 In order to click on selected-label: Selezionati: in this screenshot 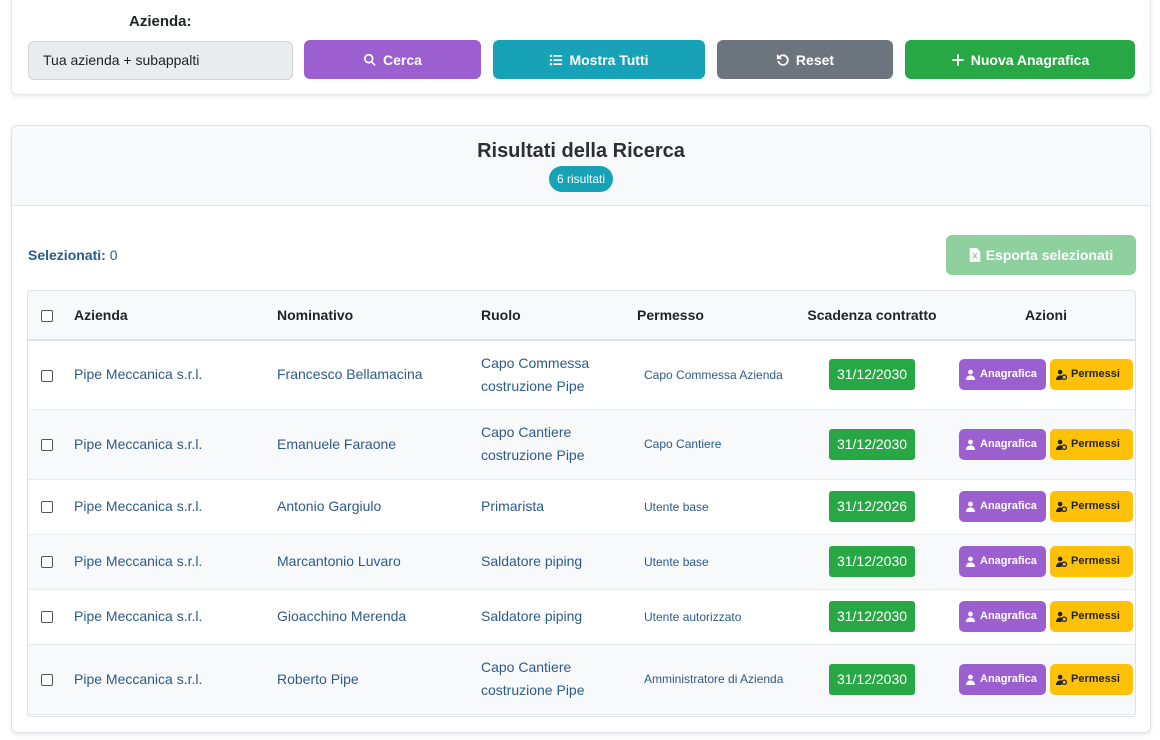, I will do `click(67, 255)`.